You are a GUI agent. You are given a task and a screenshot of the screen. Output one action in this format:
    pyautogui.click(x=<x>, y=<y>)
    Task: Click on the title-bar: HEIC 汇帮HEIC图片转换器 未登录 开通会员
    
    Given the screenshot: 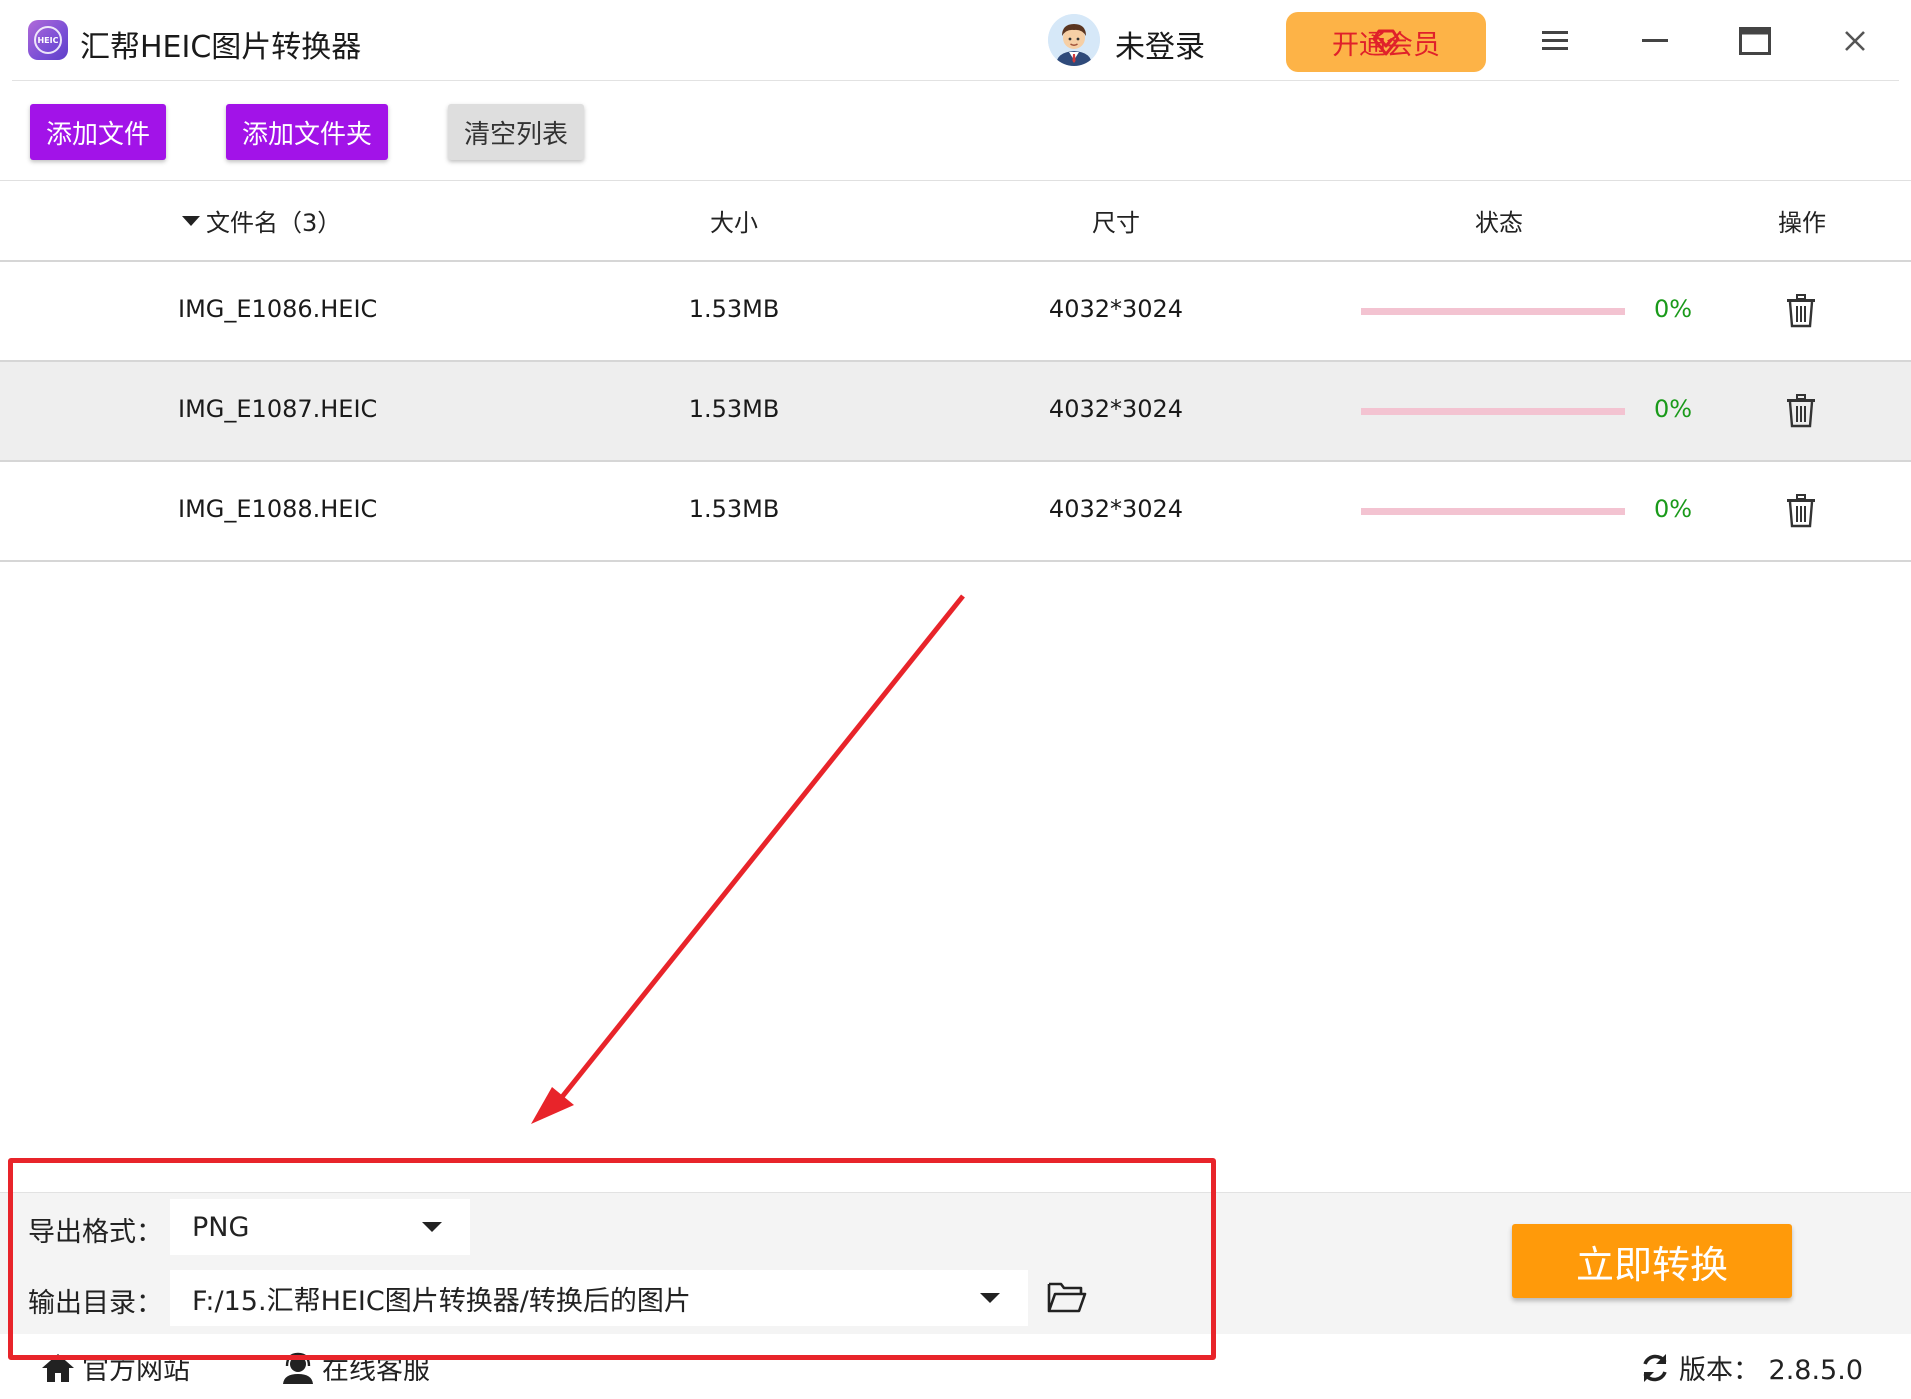 What is the action you would take?
    pyautogui.click(x=955, y=41)
    